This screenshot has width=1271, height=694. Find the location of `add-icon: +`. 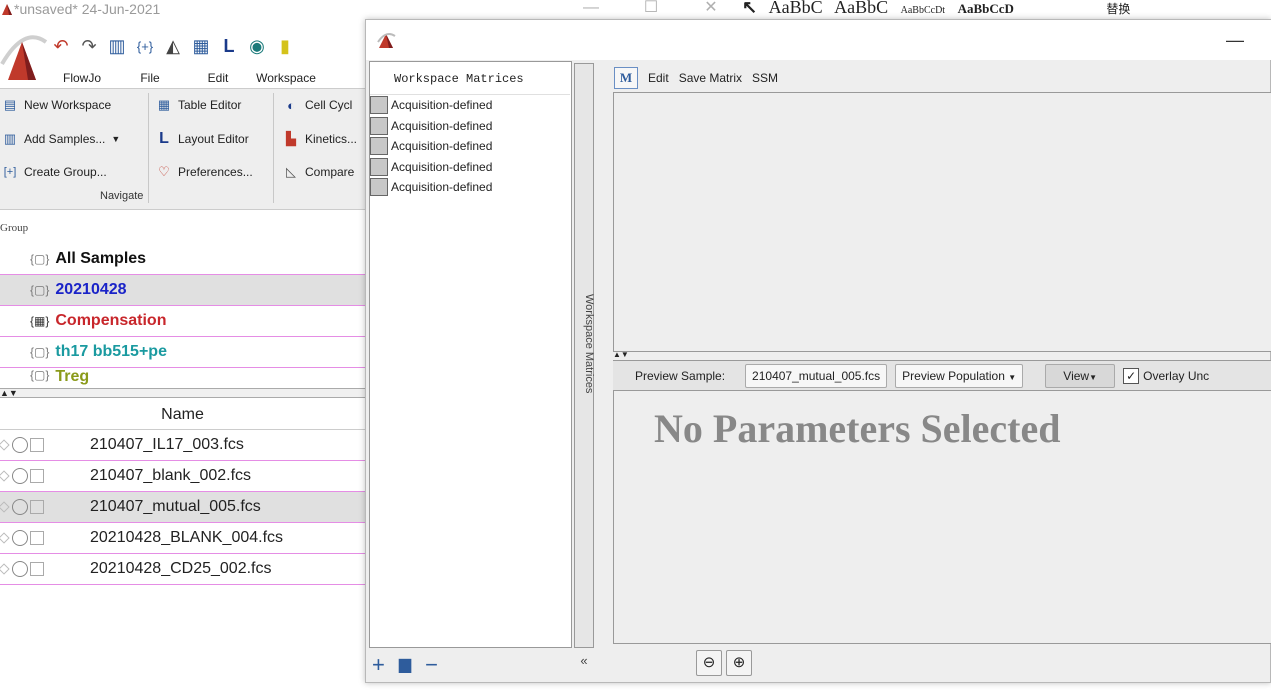

add-icon: + is located at coordinates (378, 665).